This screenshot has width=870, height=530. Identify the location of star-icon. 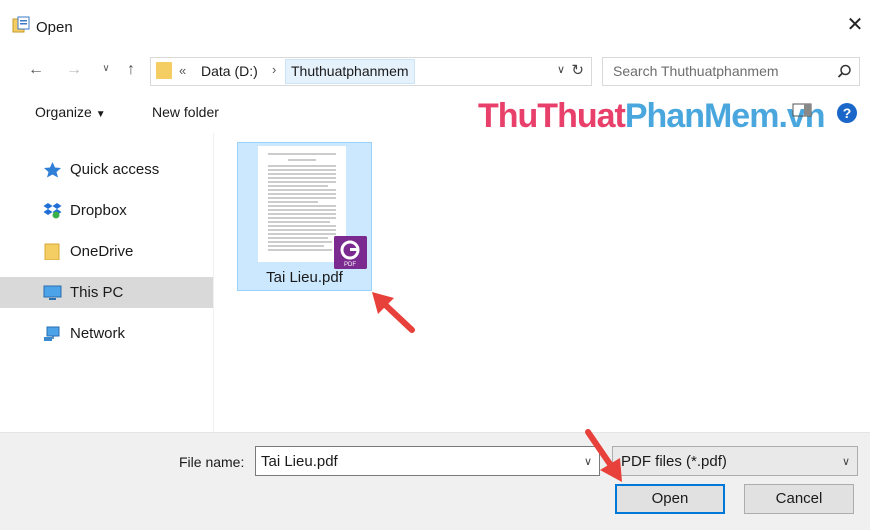
(52, 170).